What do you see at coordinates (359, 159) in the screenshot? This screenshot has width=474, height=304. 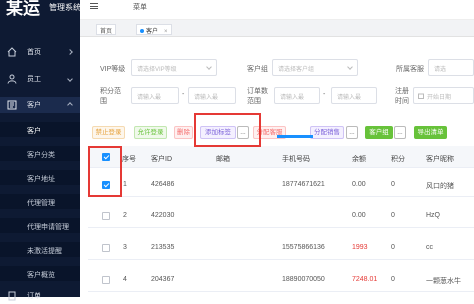 I see `column-header-balance: 余额` at bounding box center [359, 159].